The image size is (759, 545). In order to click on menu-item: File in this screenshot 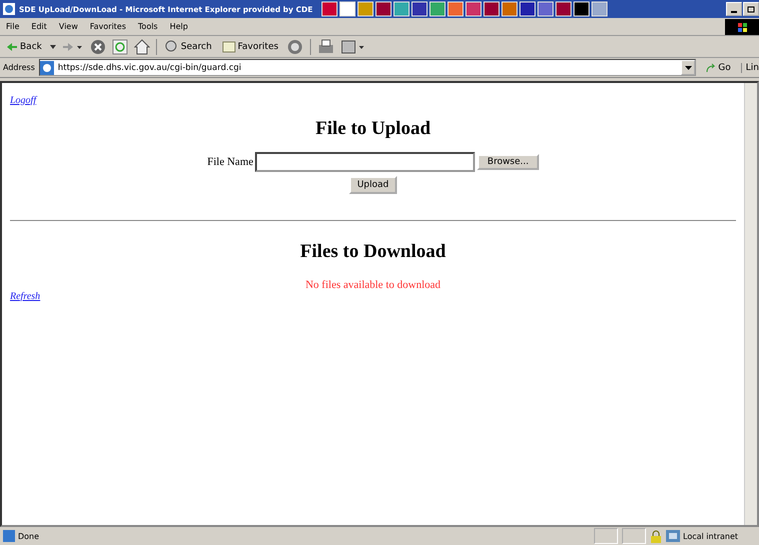, I will do `click(13, 26)`.